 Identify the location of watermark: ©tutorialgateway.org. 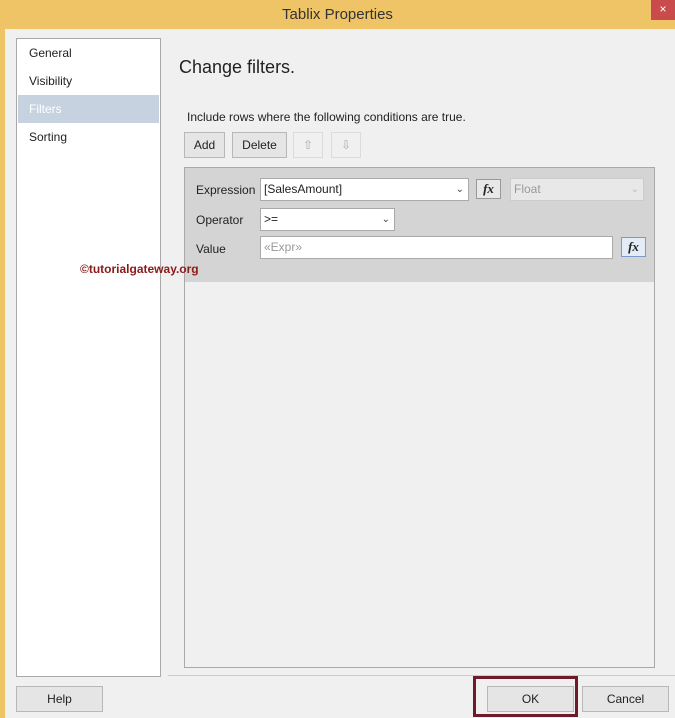
(139, 269).